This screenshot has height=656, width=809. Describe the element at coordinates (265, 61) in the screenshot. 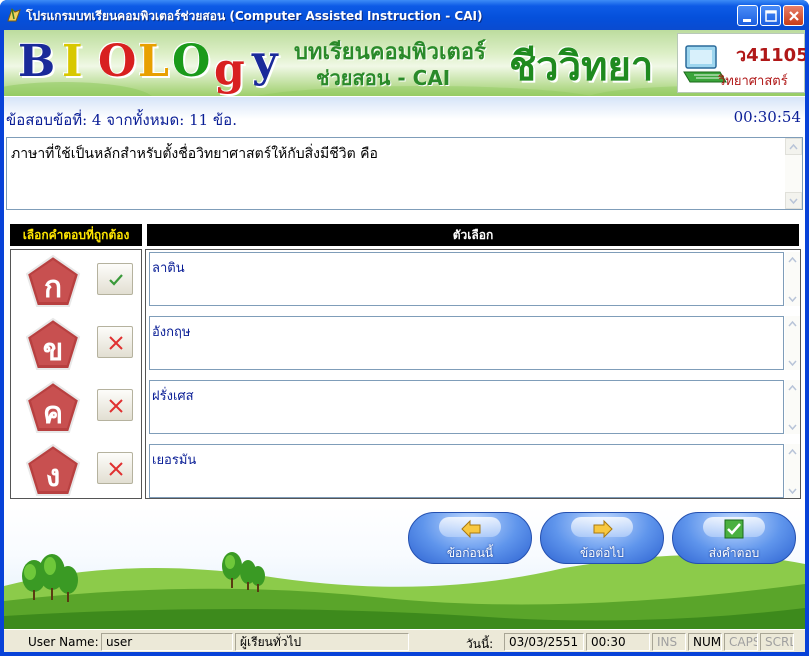

I see `logo-letter: y` at that location.